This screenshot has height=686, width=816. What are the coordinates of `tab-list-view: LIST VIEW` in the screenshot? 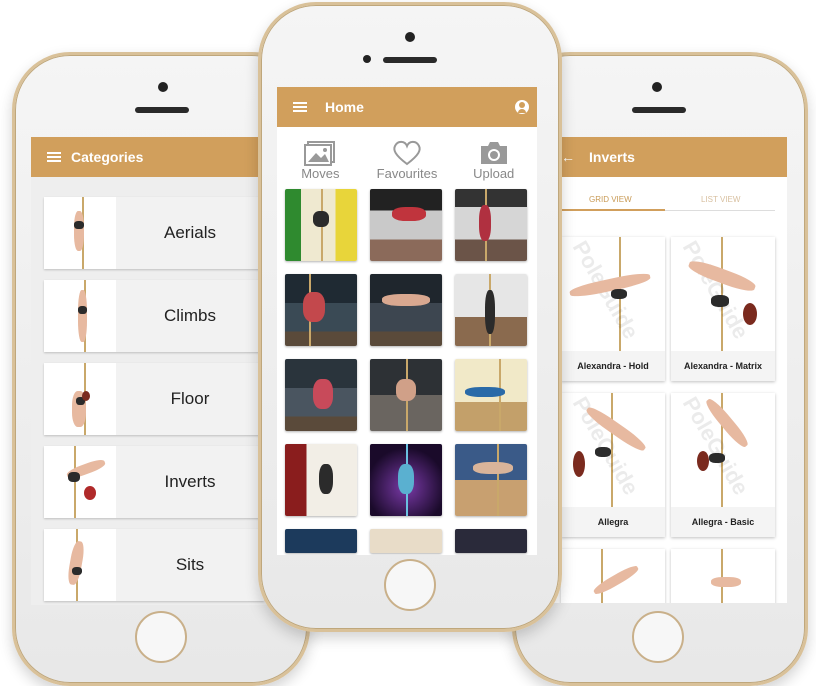 It's located at (720, 199).